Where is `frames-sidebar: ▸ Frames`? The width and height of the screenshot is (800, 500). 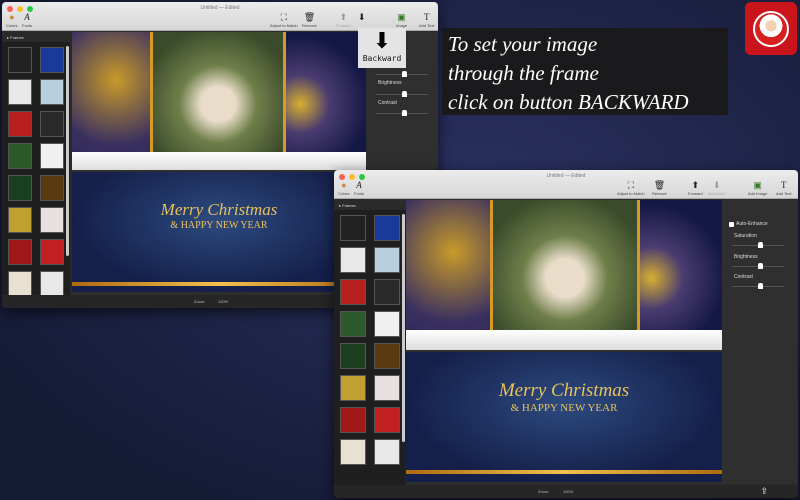 frames-sidebar: ▸ Frames is located at coordinates (36, 164).